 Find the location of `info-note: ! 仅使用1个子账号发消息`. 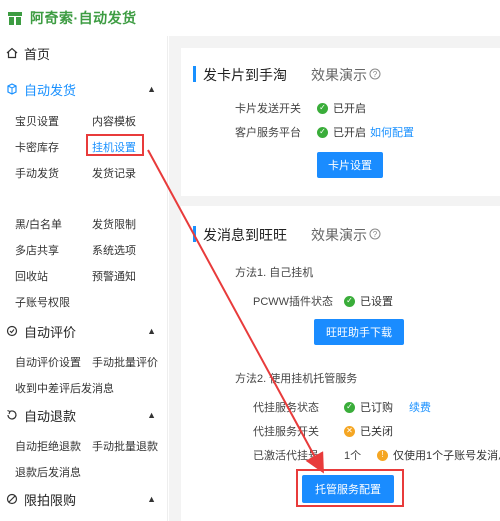

info-note: ! 仅使用1个子账号发消息 is located at coordinates (438, 455).